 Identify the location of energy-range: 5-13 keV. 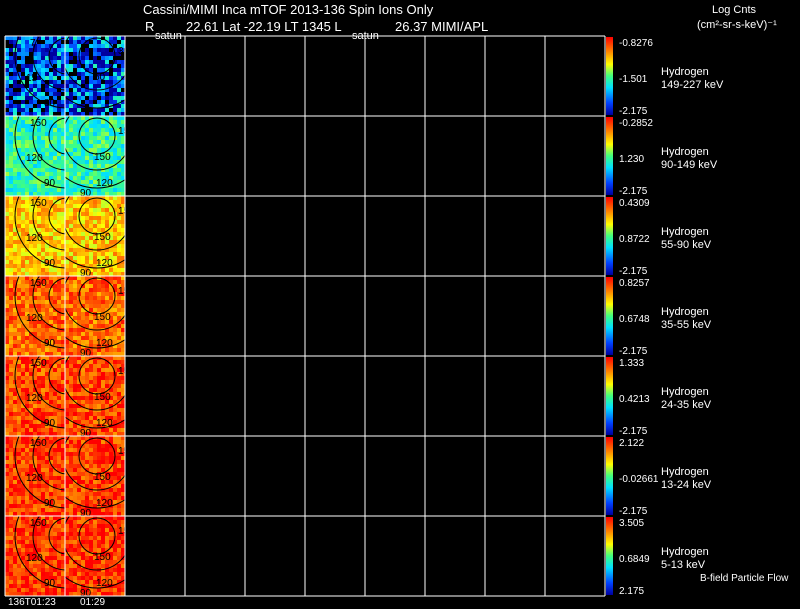
(683, 565).